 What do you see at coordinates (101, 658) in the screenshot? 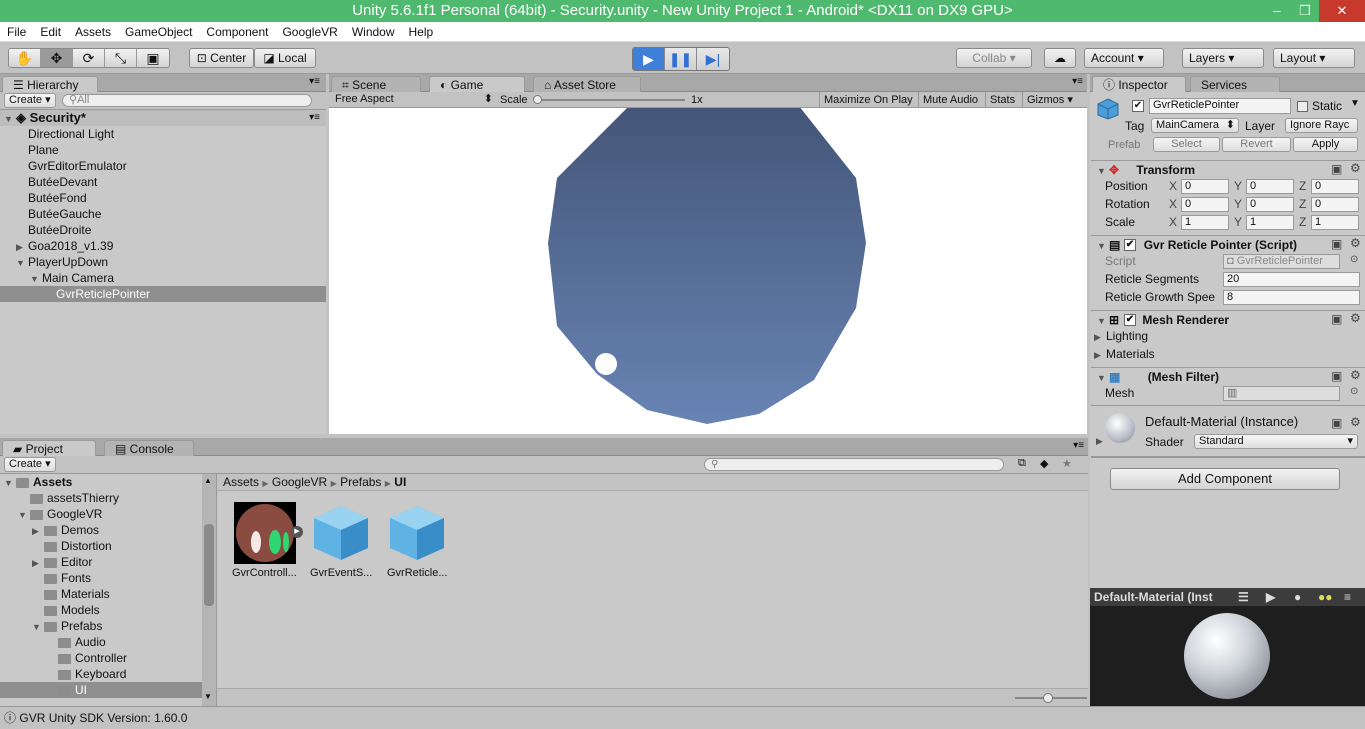
I see `project-tree-item: Controller` at bounding box center [101, 658].